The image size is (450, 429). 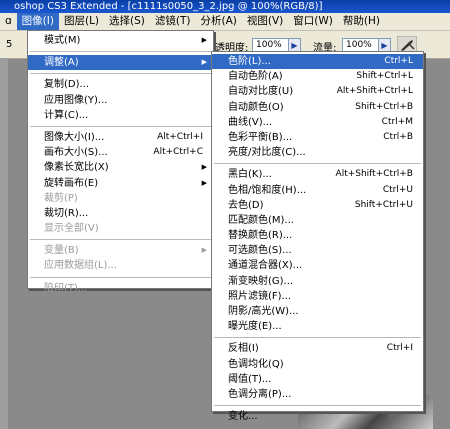 What do you see at coordinates (374, 91) in the screenshot?
I see `menu-item-shortcut: Alt+Shift+Ctrl+L` at bounding box center [374, 91].